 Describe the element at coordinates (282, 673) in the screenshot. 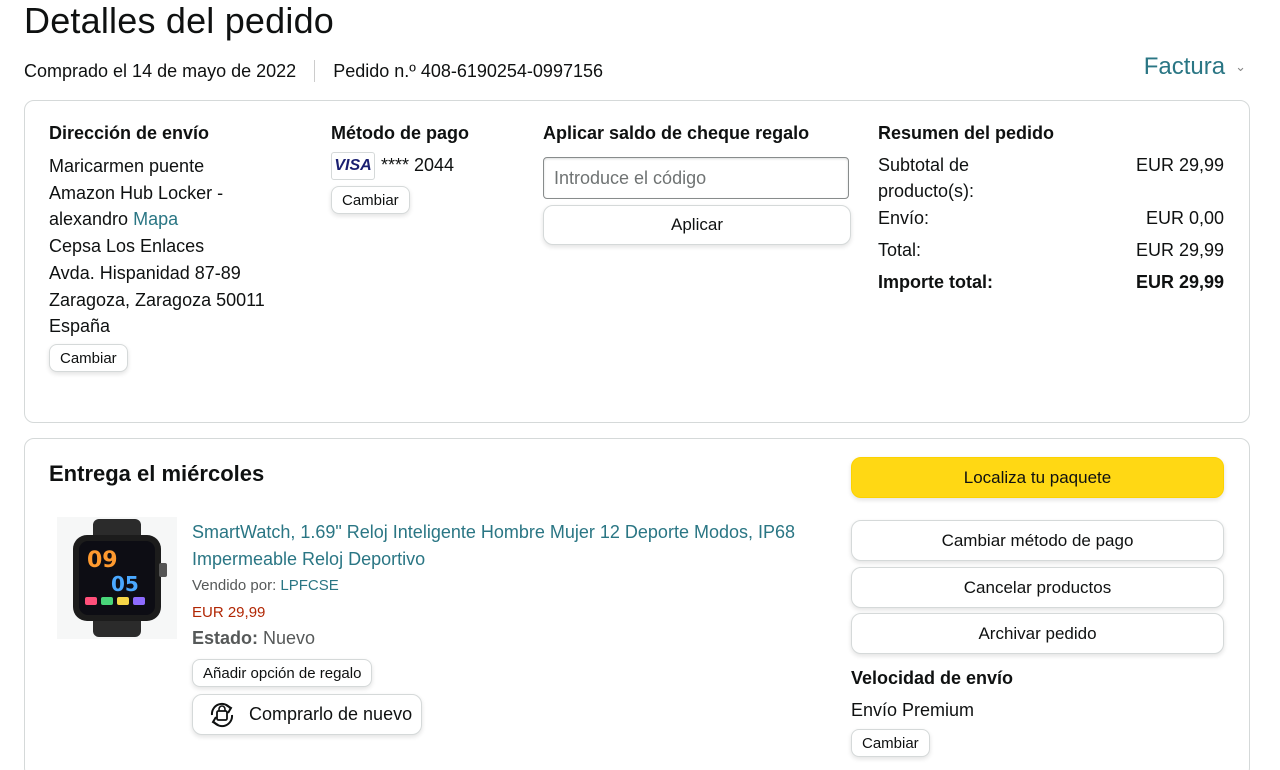

I see `gift-option-button: Añadir opción de regalo` at that location.